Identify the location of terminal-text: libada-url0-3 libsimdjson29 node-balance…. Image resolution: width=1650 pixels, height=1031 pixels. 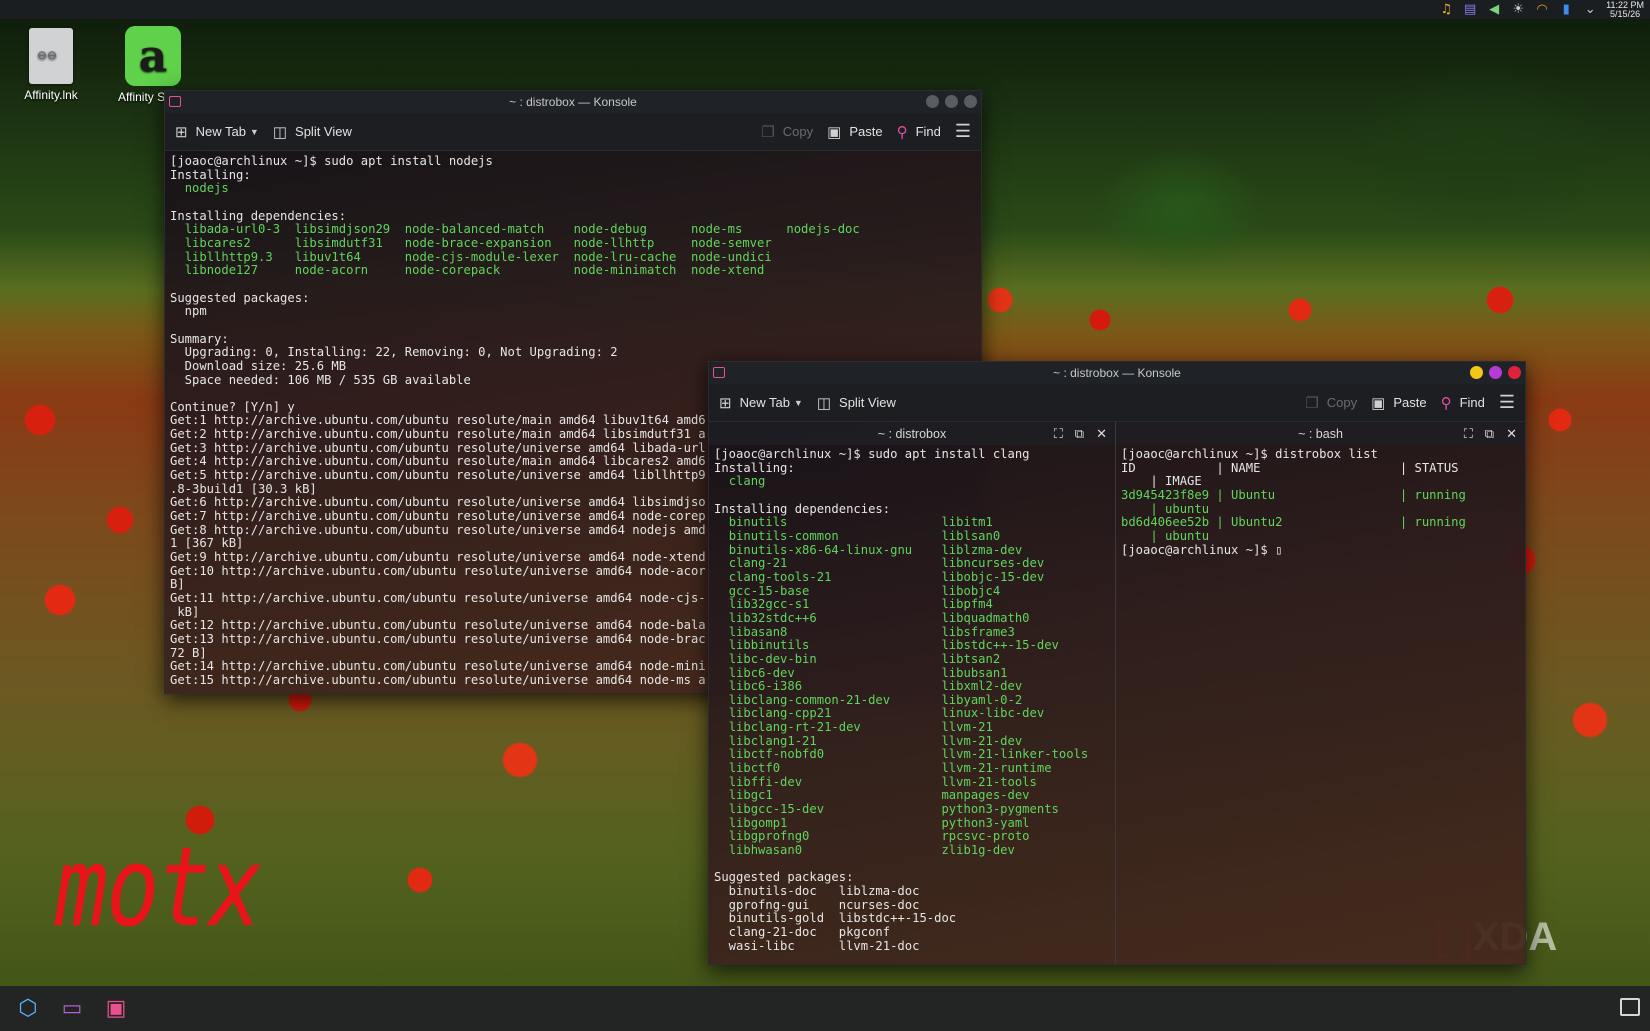
(522, 229).